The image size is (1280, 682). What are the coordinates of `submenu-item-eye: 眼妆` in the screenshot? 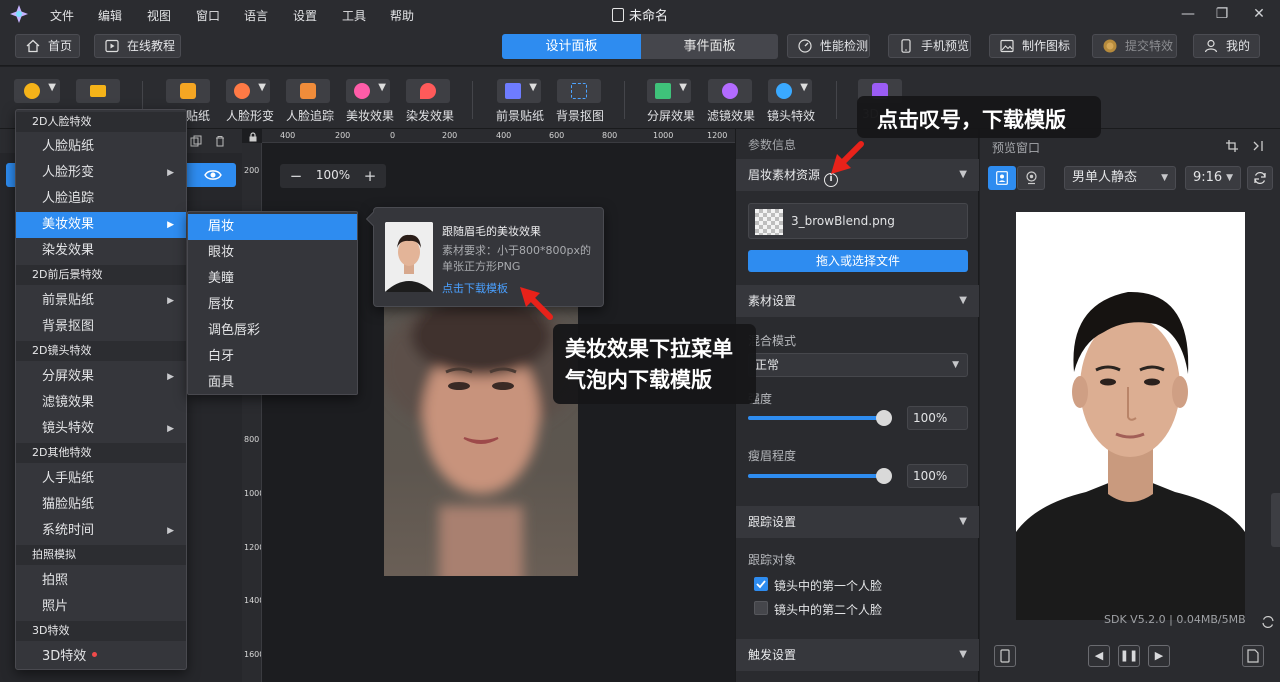 It's located at (272, 253).